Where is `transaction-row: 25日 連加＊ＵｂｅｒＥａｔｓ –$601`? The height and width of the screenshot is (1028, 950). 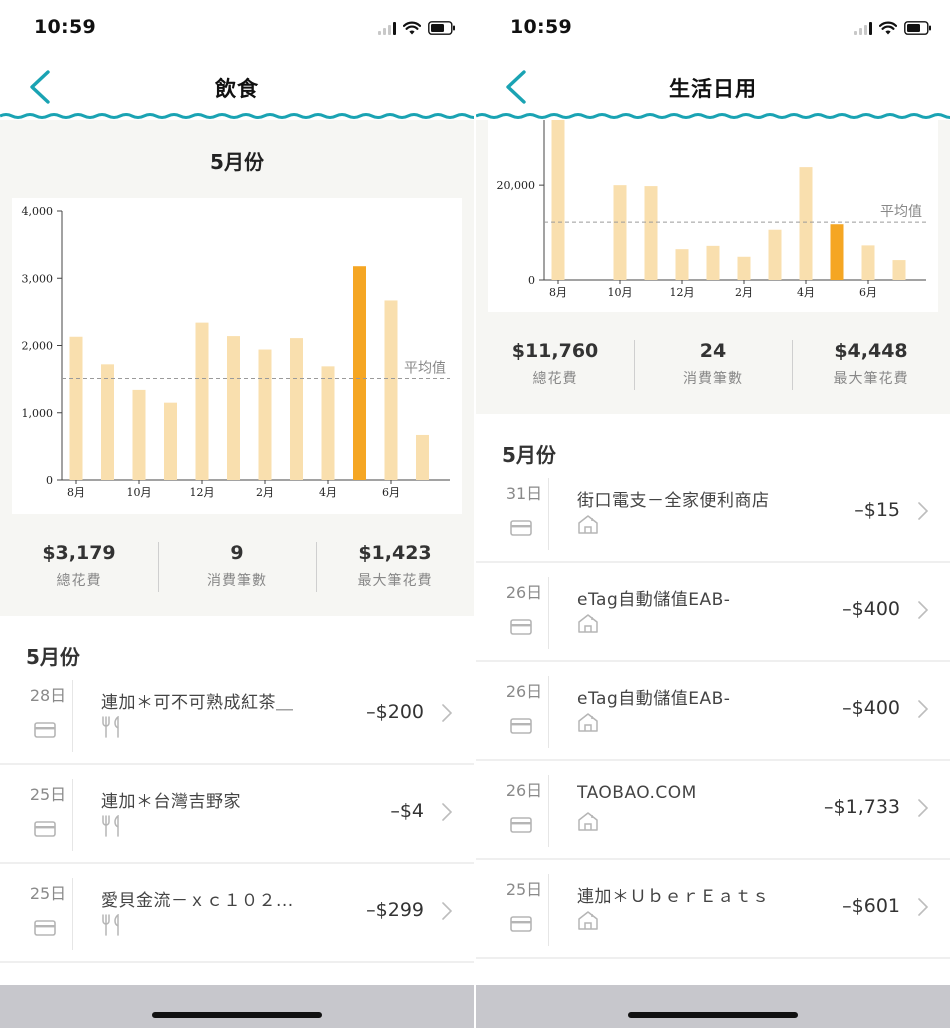 transaction-row: 25日 連加＊ＵｂｅｒＥａｔｓ –$601 is located at coordinates (713, 909).